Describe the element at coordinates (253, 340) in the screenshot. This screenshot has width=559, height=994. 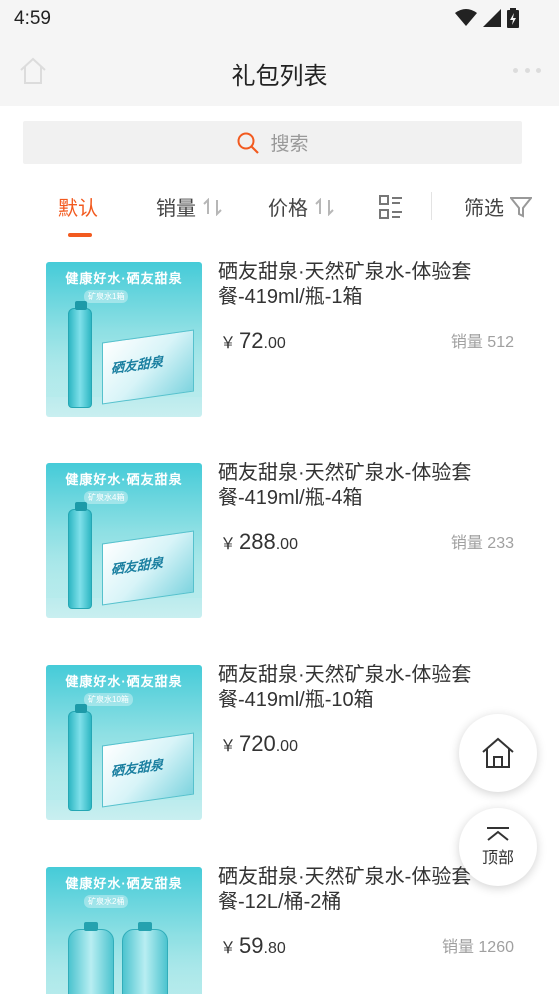
I see `product-price: ￥ 72.00` at that location.